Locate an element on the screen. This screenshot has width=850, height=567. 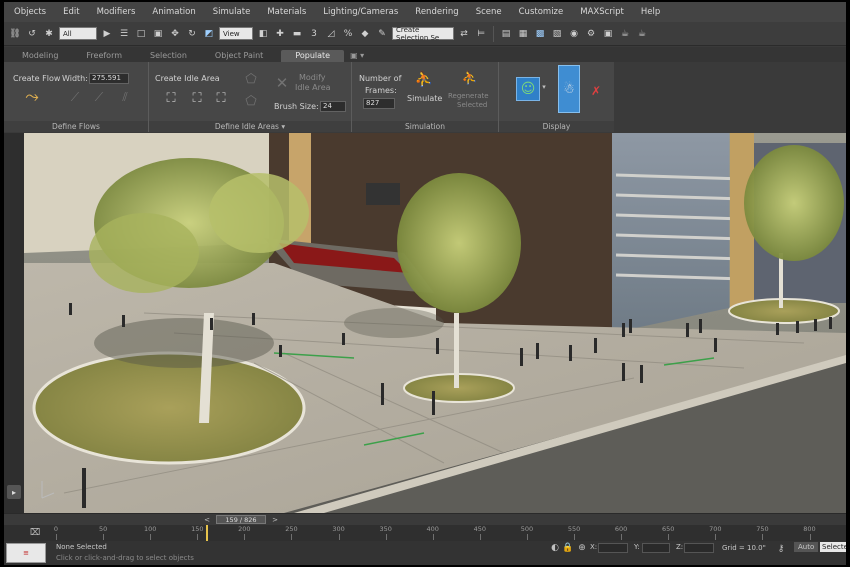
layer-explorer-icon: ▤ is located at coordinates (506, 34).